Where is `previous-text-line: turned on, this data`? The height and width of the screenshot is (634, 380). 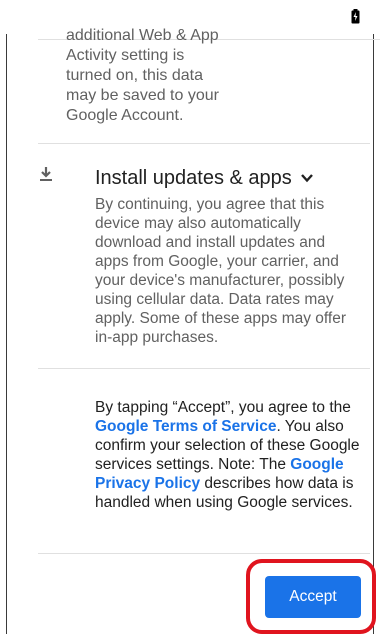
previous-text-line: turned on, this data is located at coordinates (134, 75).